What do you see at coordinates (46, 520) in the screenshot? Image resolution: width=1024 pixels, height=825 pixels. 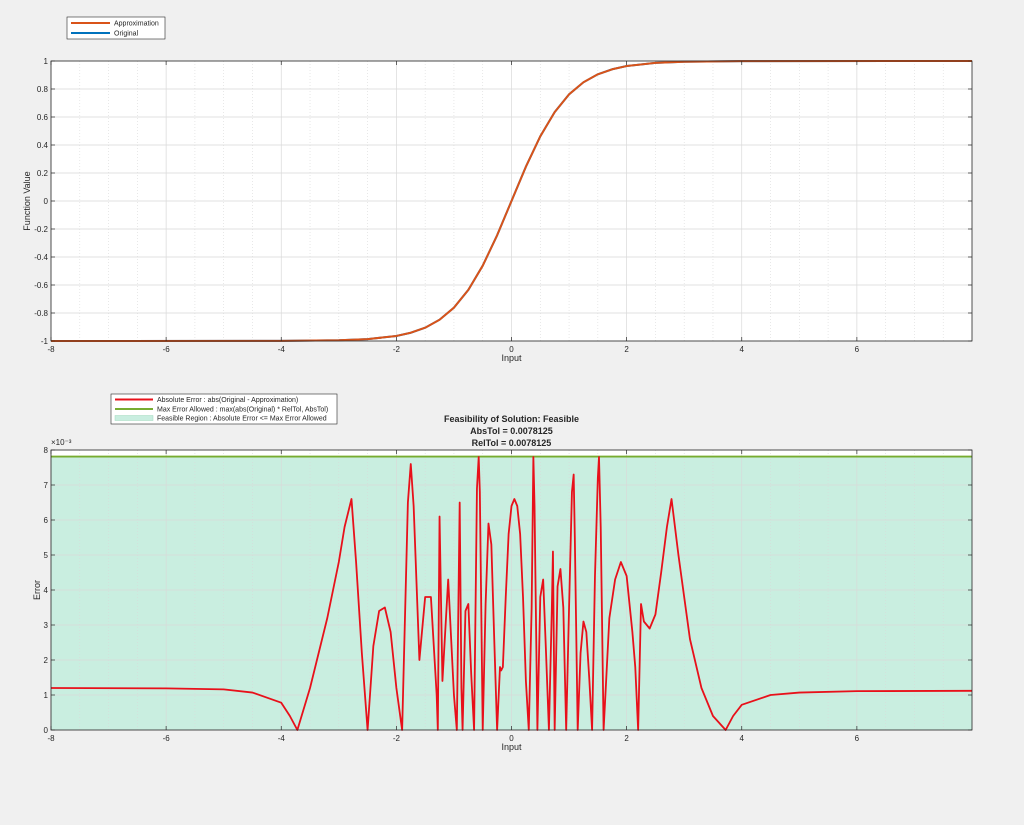 I see `y-tick-label: 6` at bounding box center [46, 520].